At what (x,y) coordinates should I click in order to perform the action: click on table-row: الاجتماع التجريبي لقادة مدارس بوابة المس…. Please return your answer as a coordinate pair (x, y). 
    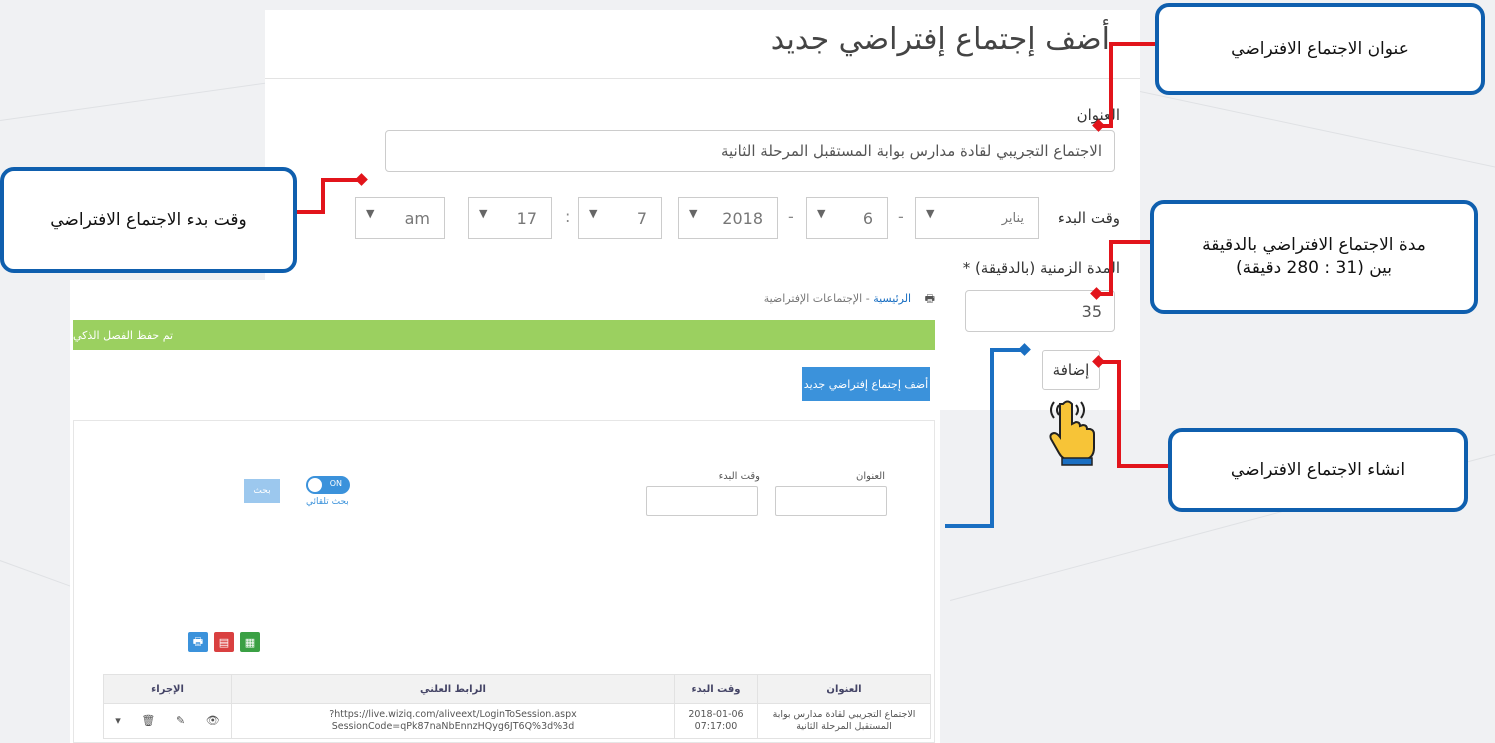
    Looking at the image, I should click on (517, 721).